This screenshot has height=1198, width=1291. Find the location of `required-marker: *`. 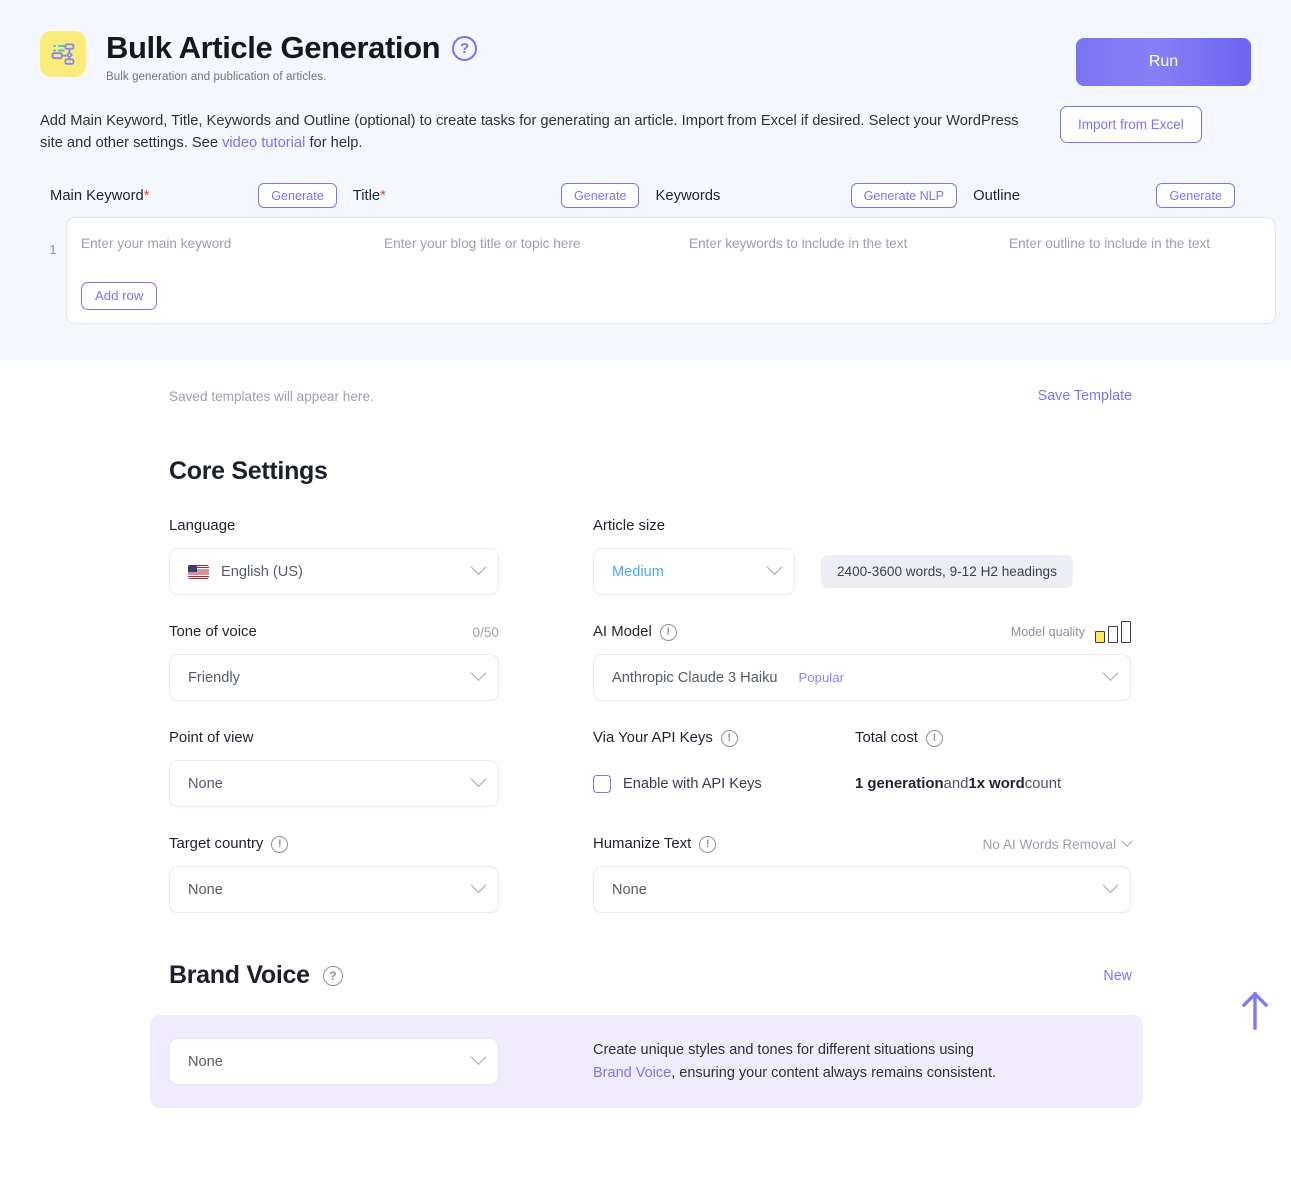

required-marker: * is located at coordinates (383, 195).